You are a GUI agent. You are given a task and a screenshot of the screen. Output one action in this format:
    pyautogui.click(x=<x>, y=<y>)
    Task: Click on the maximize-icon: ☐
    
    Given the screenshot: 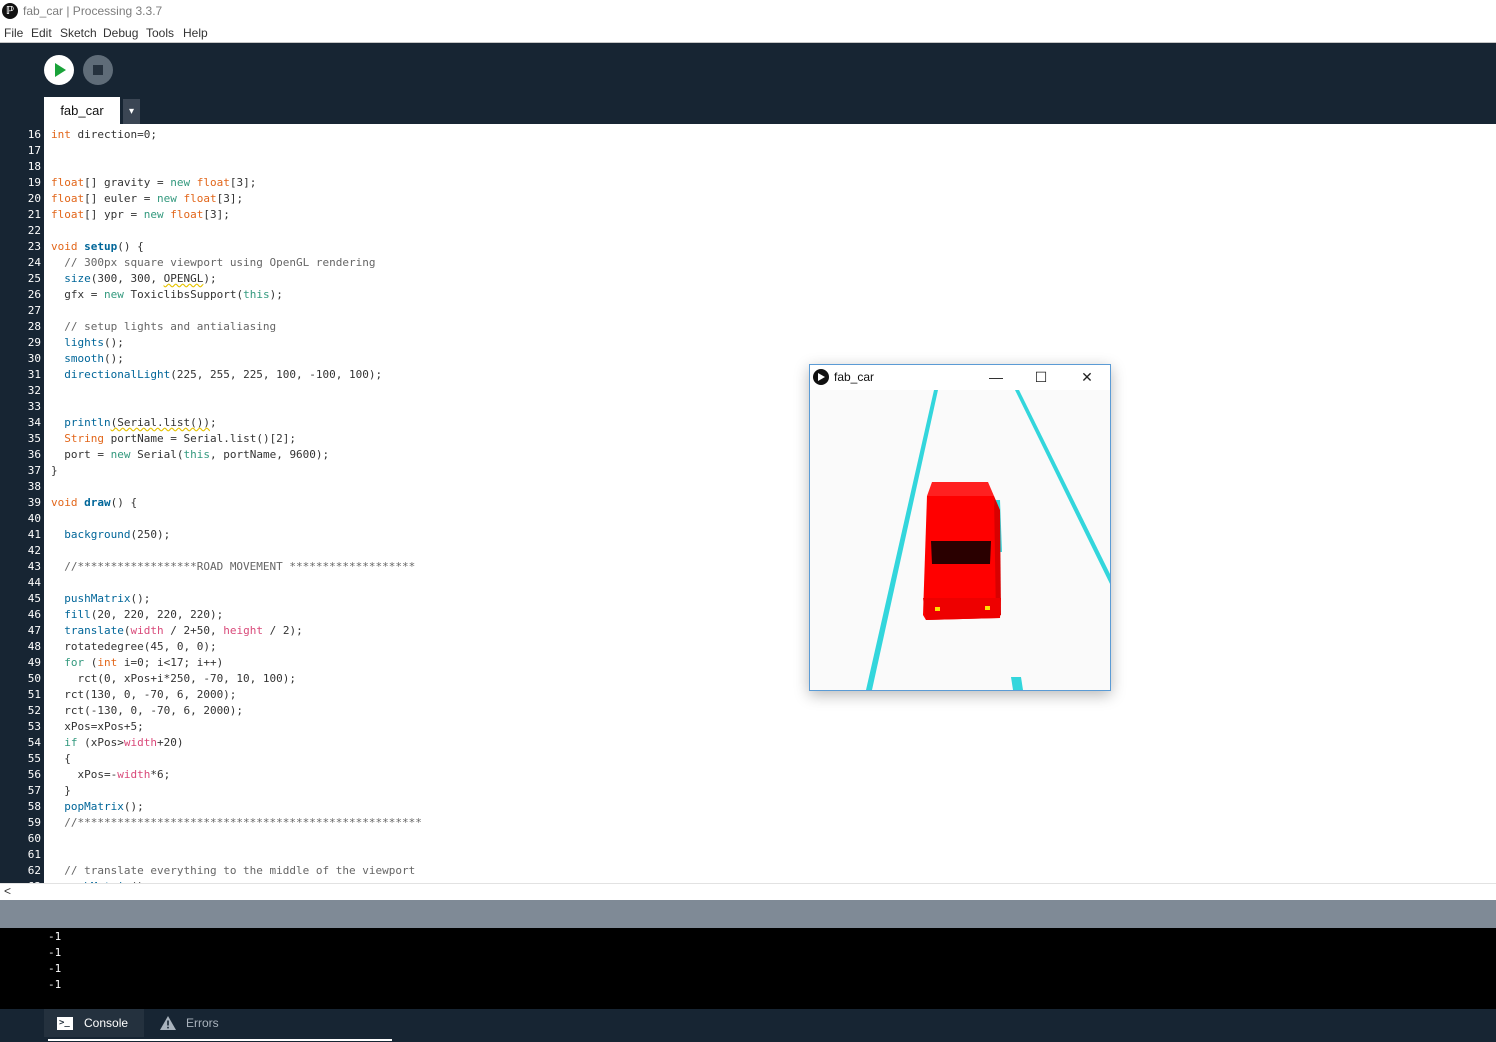 What is the action you would take?
    pyautogui.click(x=1041, y=377)
    